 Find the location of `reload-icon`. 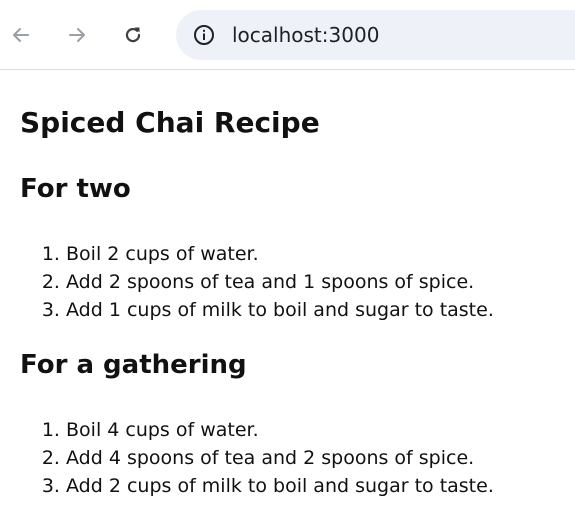

reload-icon is located at coordinates (133, 35).